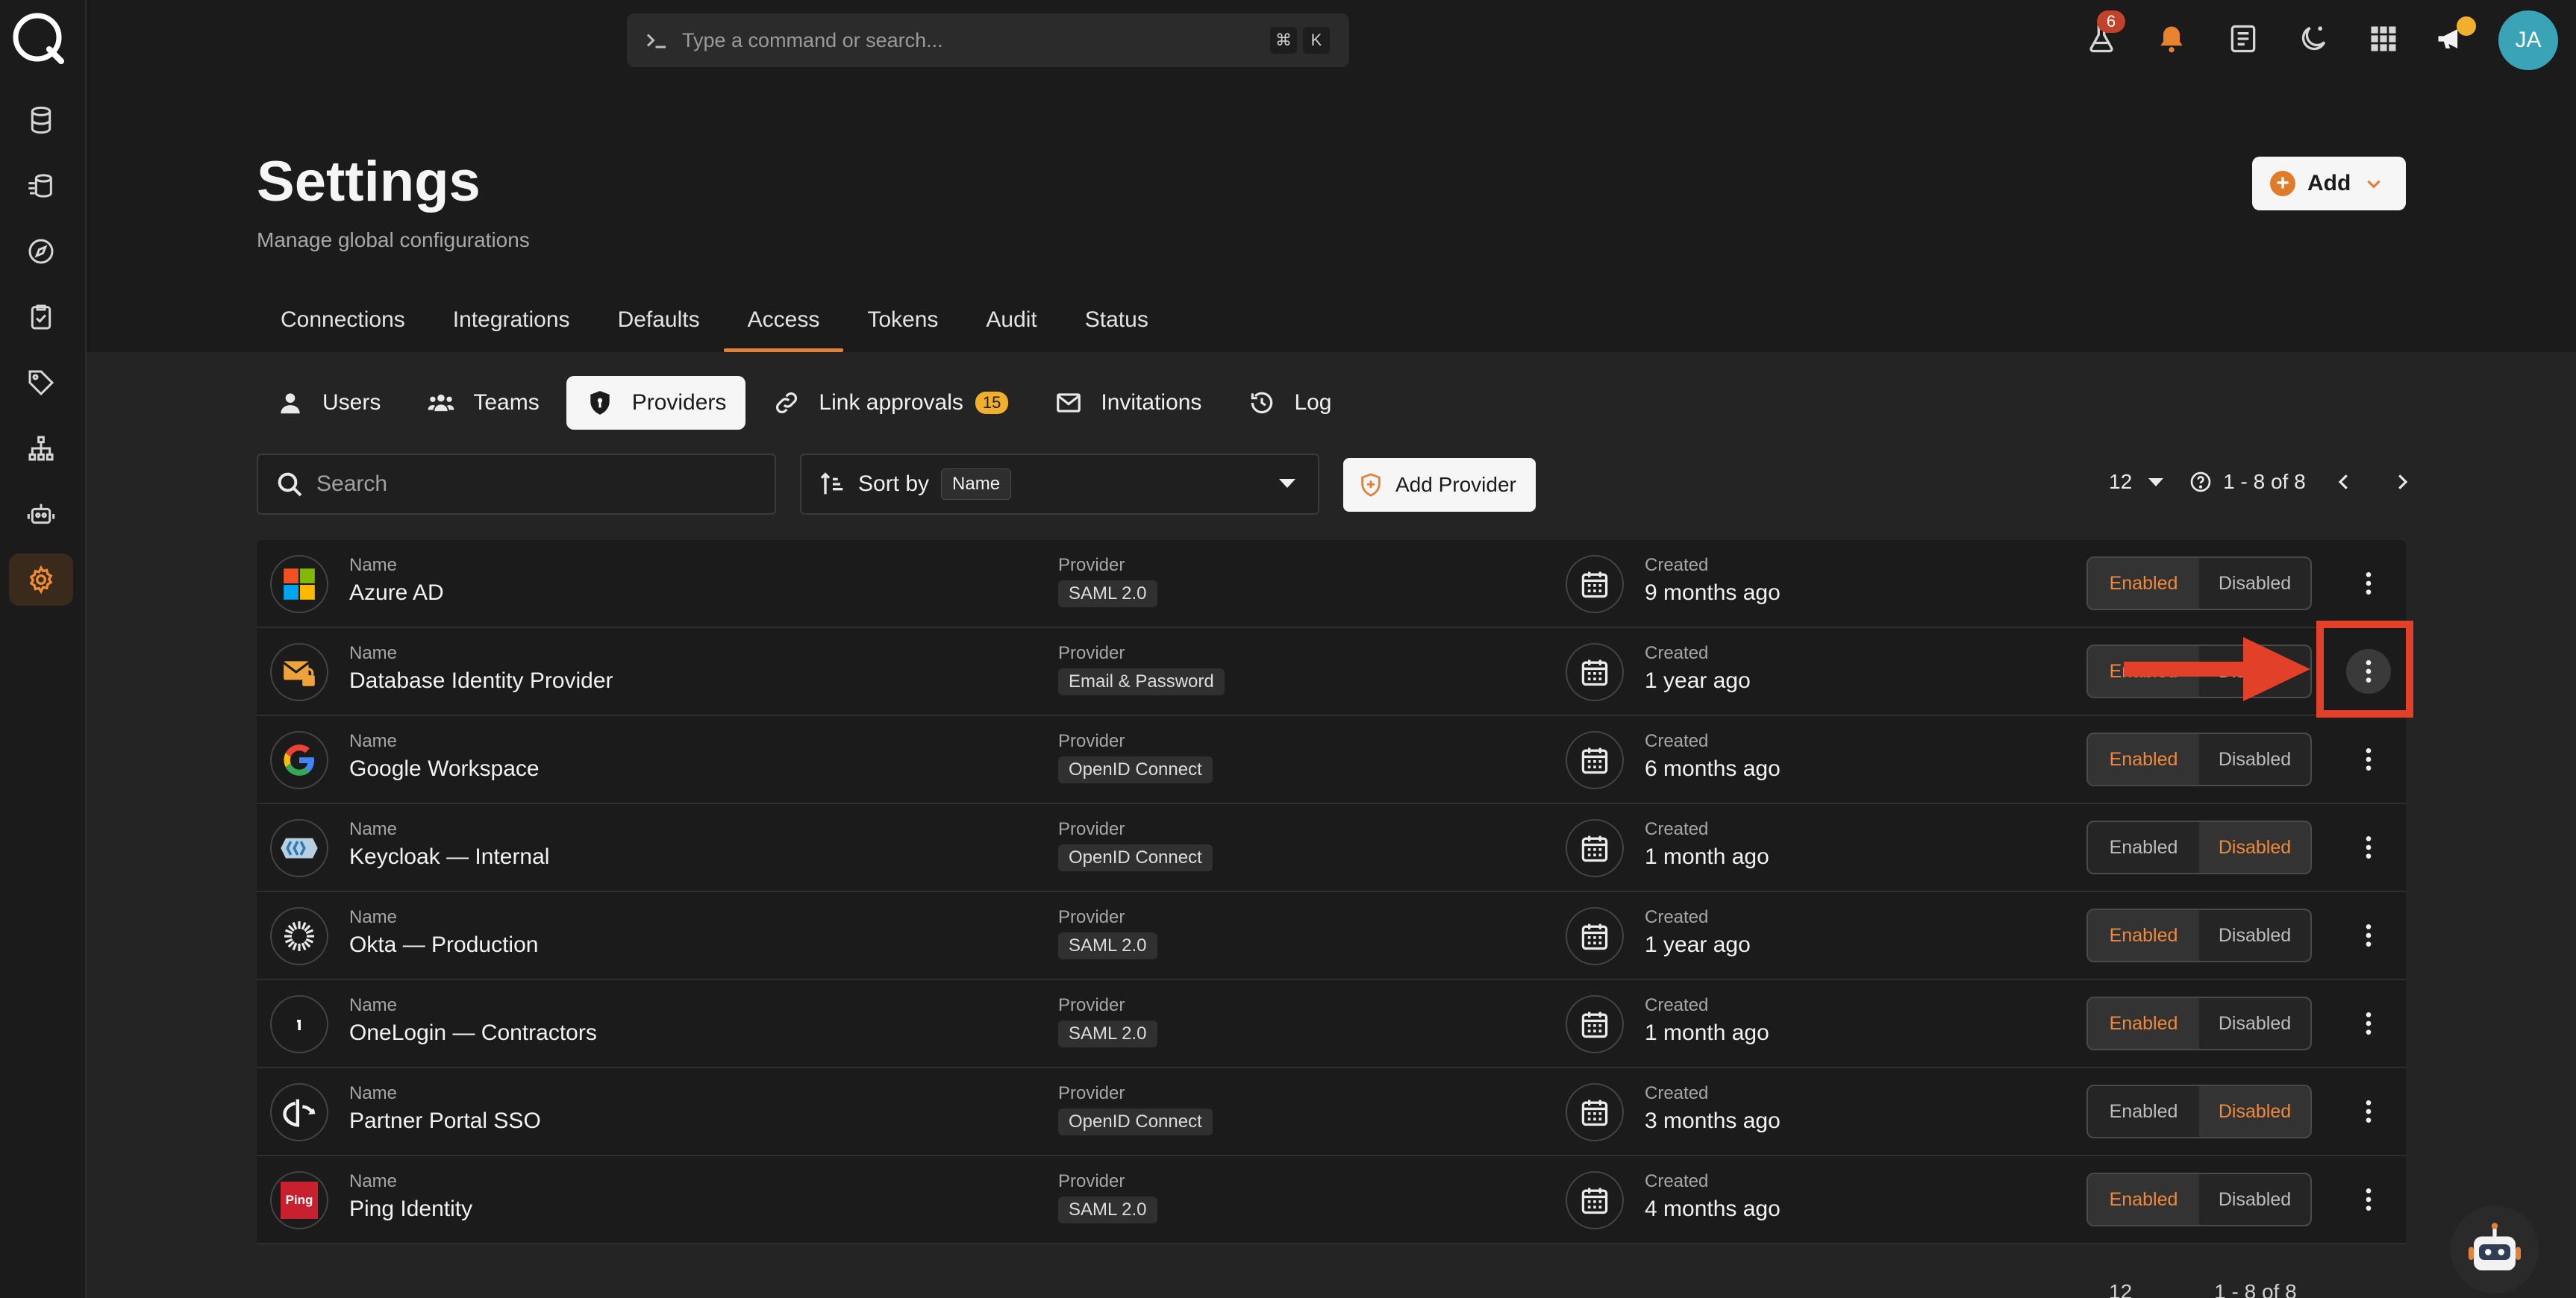 This screenshot has height=1298, width=2576. I want to click on page-size-value: 12, so click(2121, 481).